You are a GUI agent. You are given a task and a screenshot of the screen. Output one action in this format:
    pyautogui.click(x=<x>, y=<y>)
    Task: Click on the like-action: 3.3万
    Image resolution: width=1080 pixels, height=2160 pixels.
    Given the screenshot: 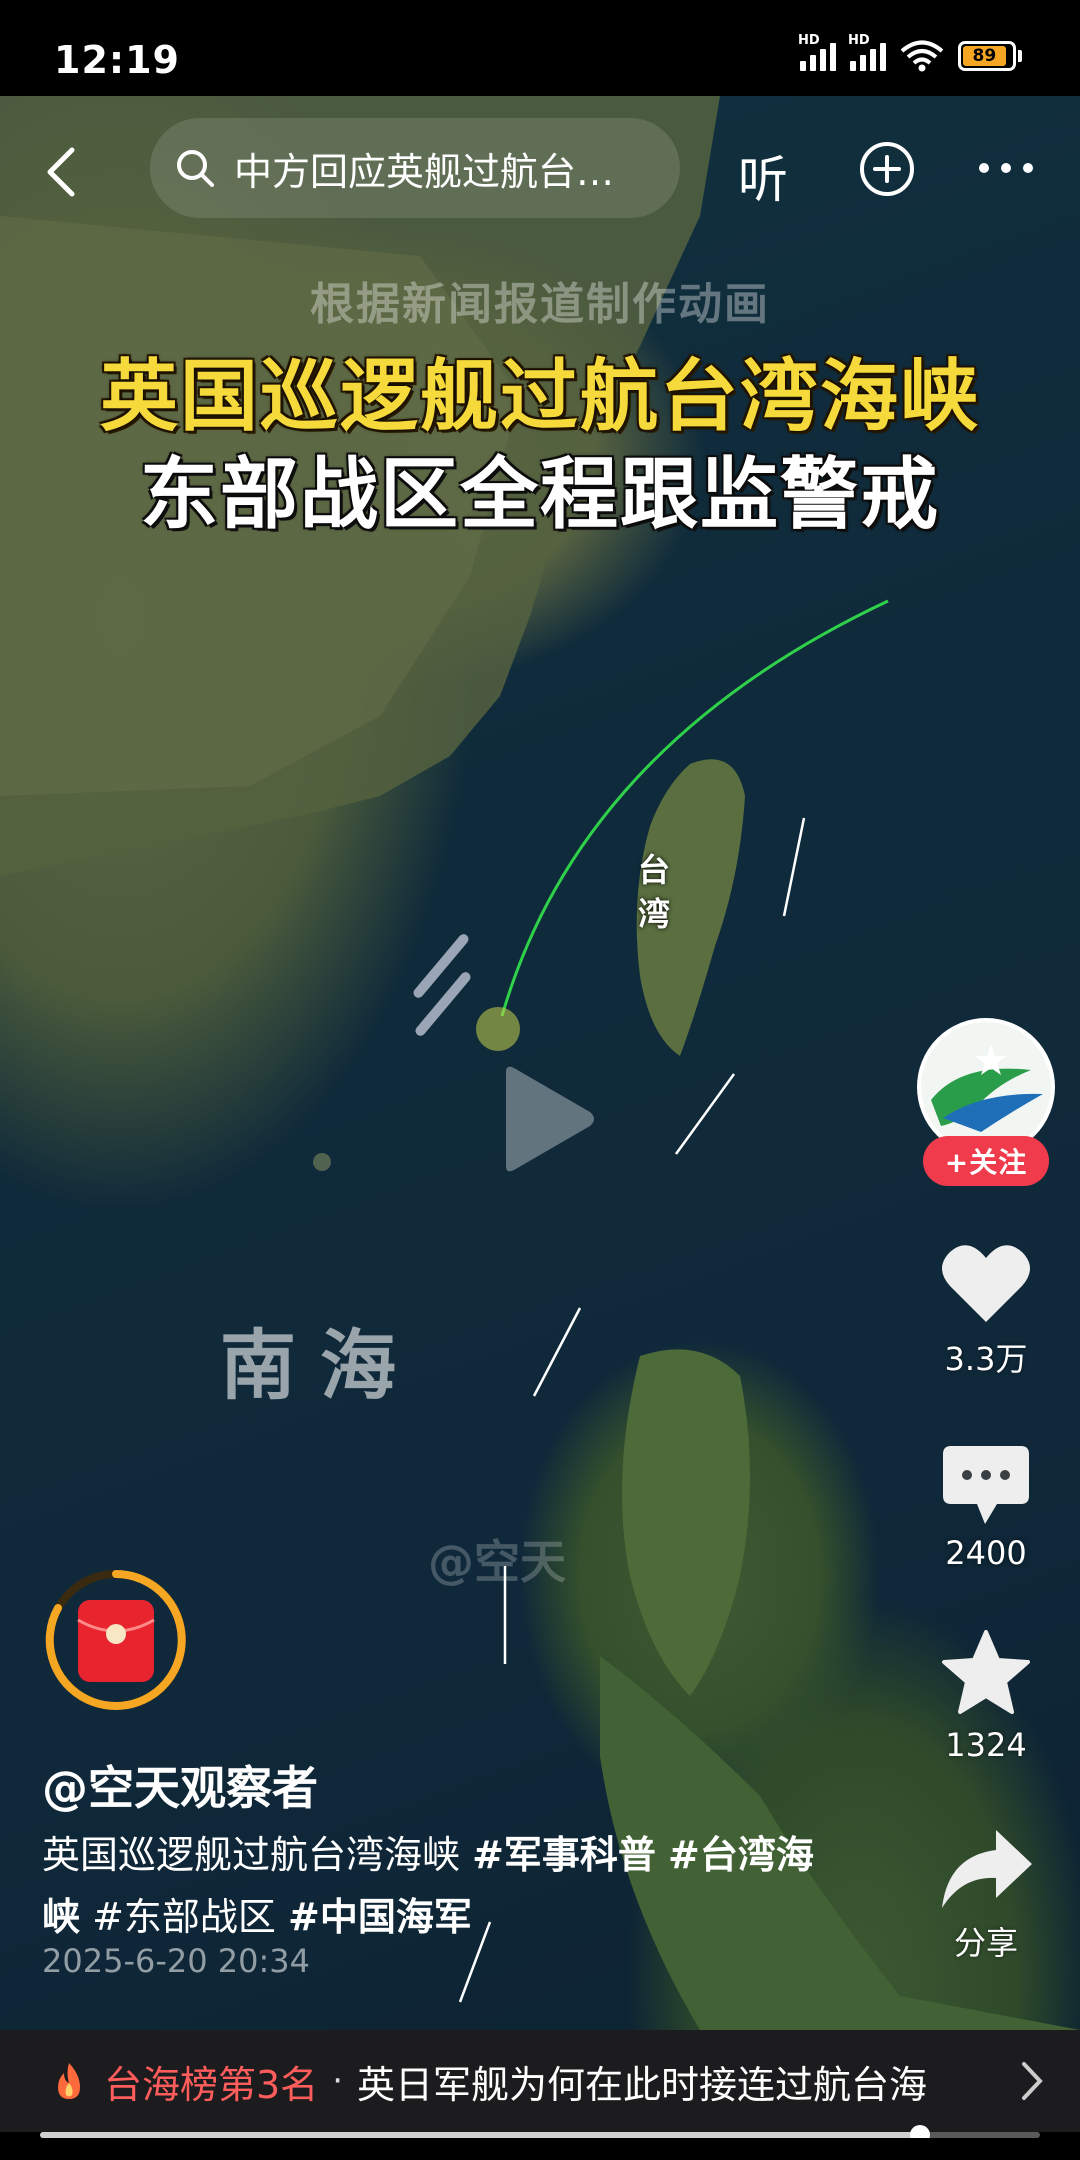 What is the action you would take?
    pyautogui.click(x=986, y=1311)
    